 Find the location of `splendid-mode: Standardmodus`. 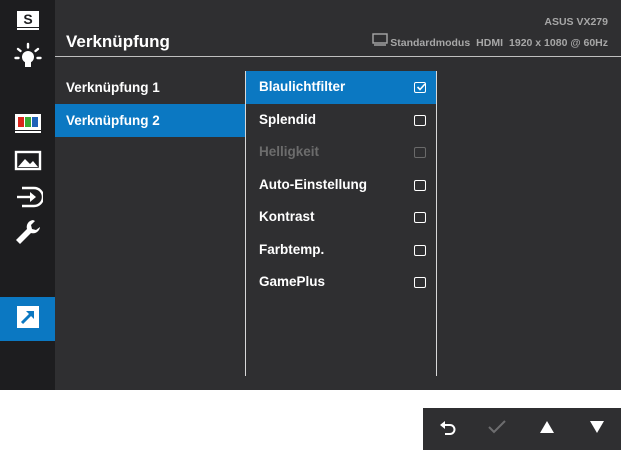

splendid-mode: Standardmodus is located at coordinates (421, 41).